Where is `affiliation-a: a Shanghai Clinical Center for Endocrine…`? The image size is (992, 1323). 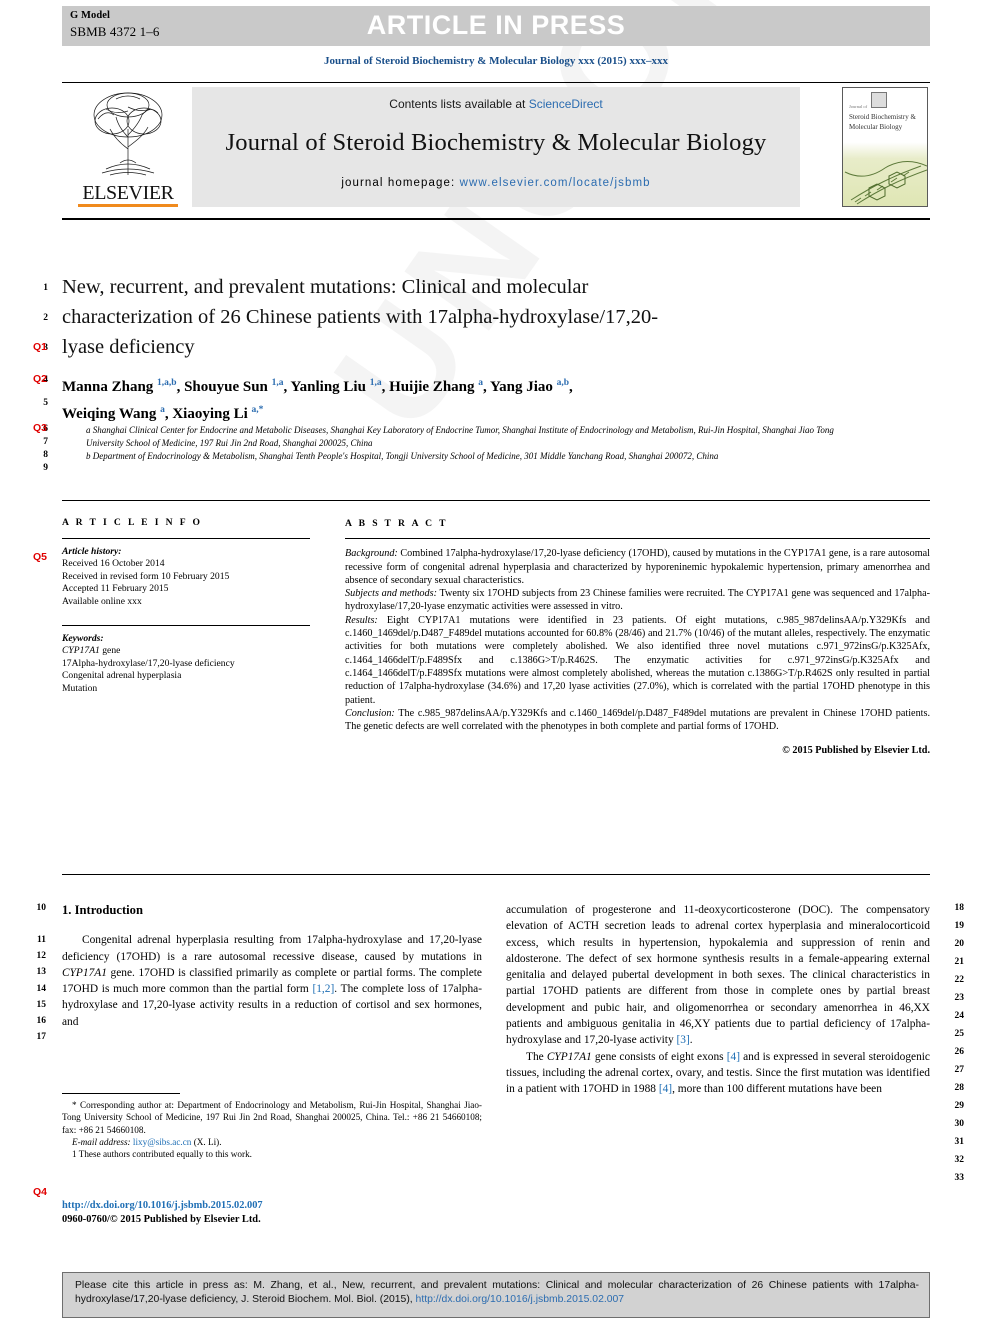
affiliation-a: a Shanghai Clinical Center for Endocrine… is located at coordinates (460, 436).